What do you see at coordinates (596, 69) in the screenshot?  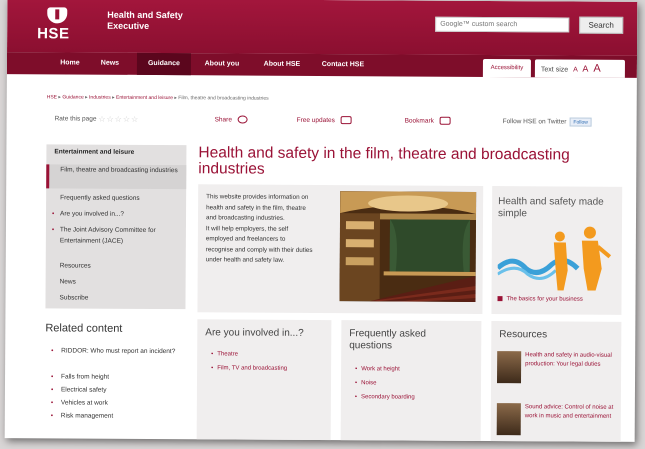 I see `text-size-large: A` at bounding box center [596, 69].